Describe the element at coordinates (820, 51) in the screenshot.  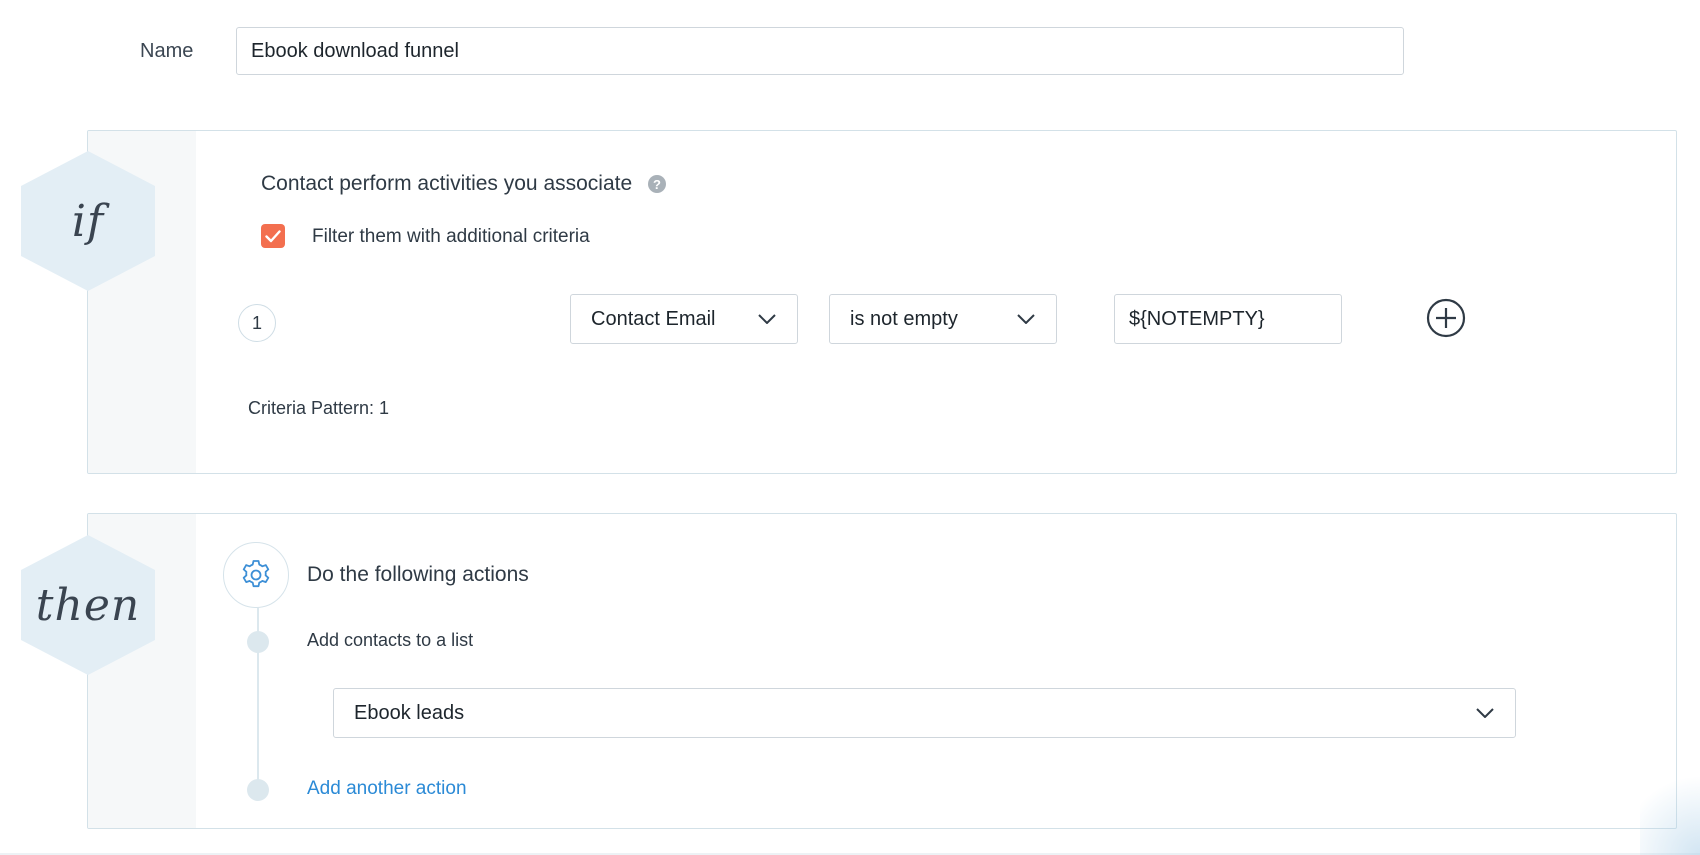
I see `name-input` at that location.